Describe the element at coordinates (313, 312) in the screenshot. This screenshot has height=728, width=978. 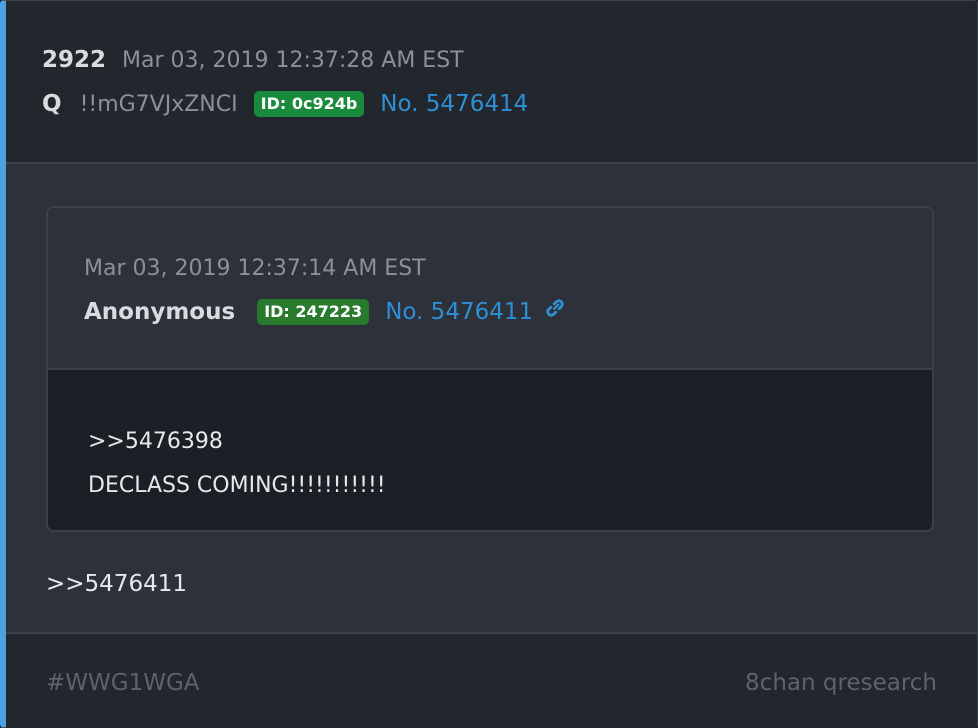
I see `quoted-post-id-badge: ID: 247223` at that location.